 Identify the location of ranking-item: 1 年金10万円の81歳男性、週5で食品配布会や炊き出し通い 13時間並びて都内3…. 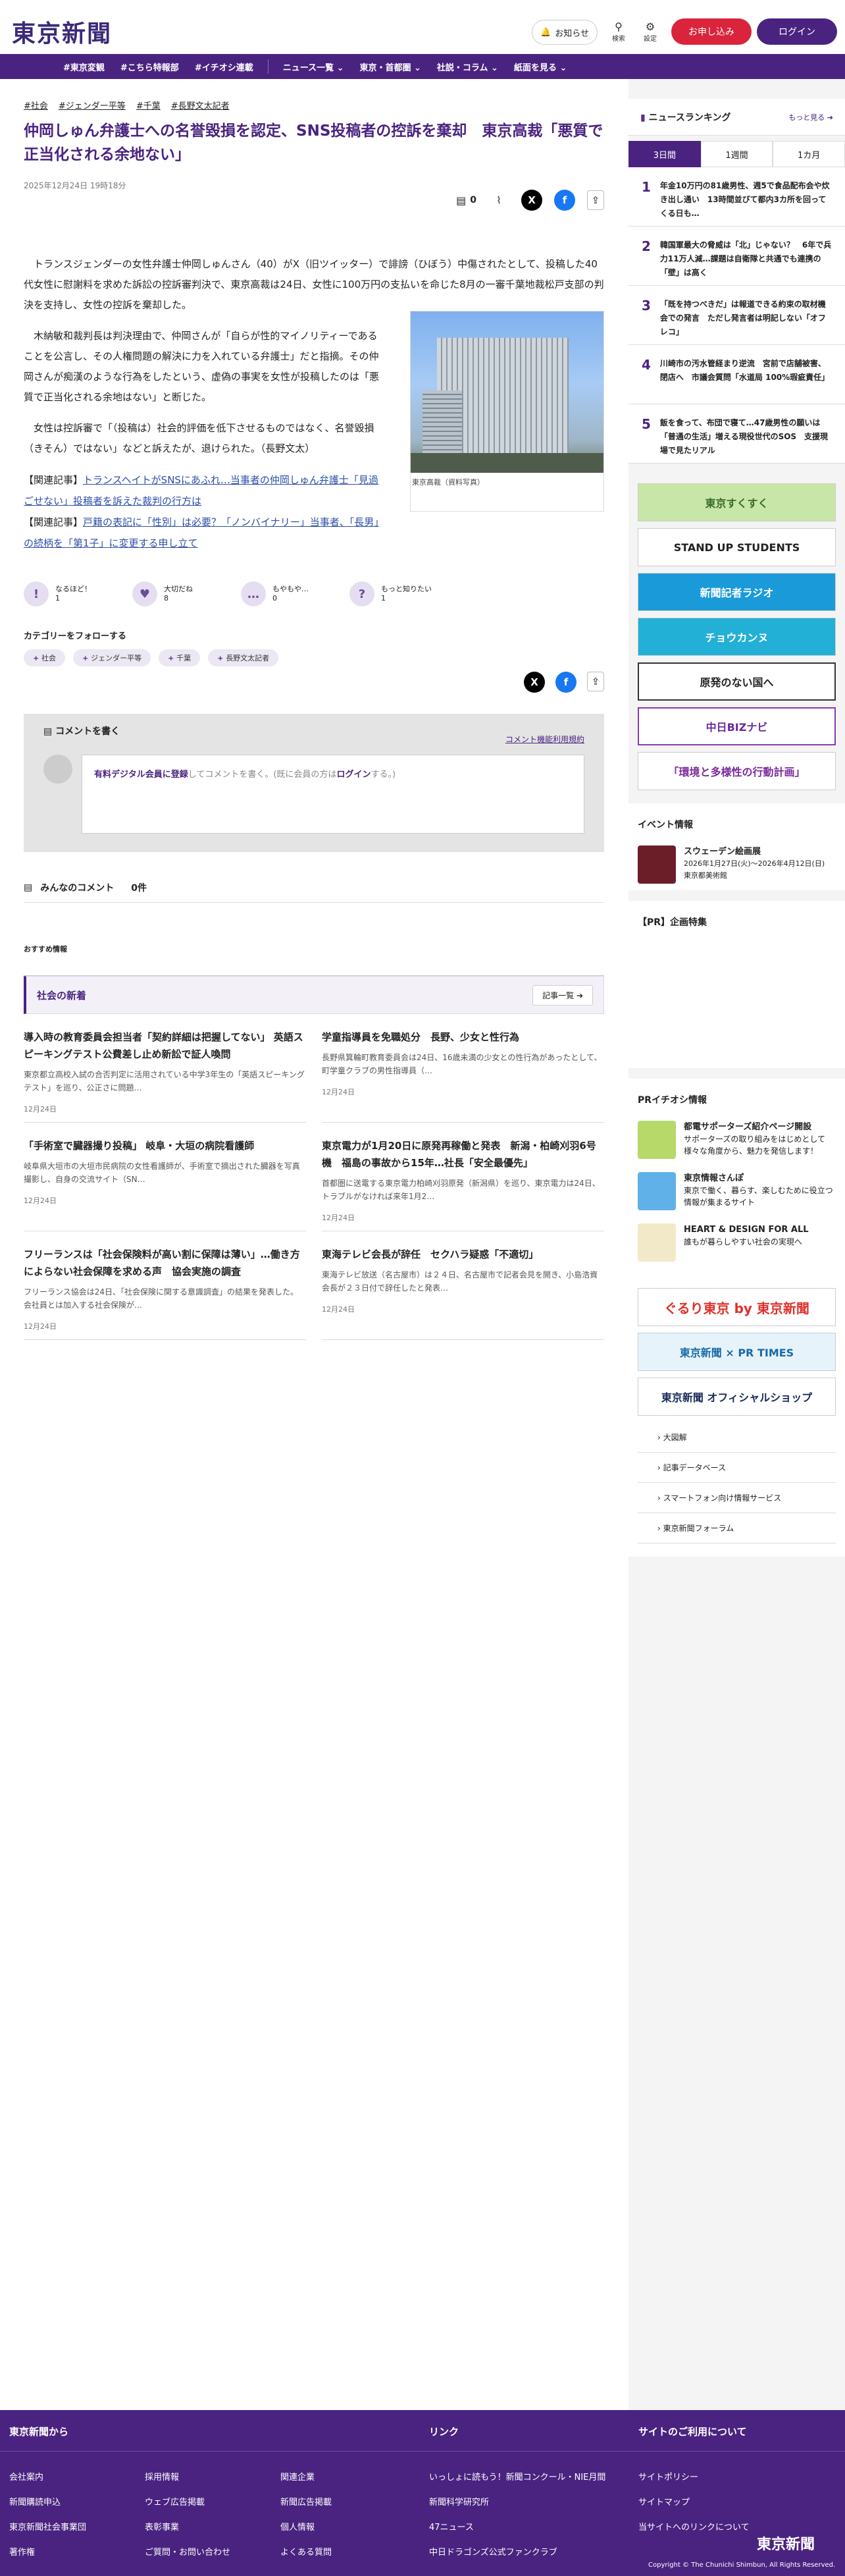
(737, 197).